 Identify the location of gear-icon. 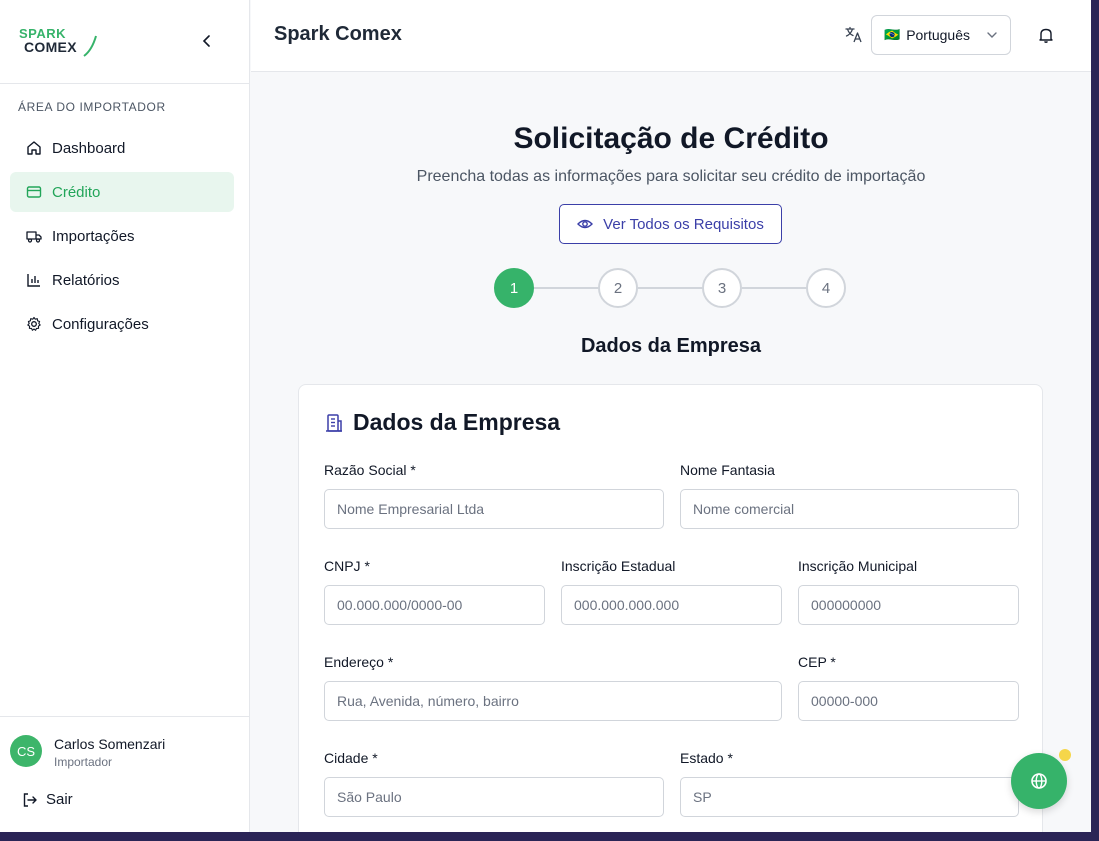
(34, 324).